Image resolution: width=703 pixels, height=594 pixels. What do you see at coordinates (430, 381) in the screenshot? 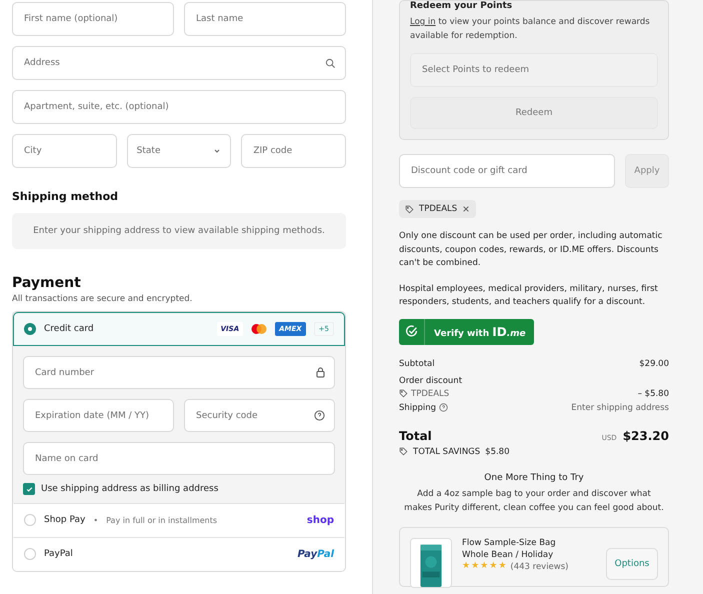
I see `summary-label: Order discount` at bounding box center [430, 381].